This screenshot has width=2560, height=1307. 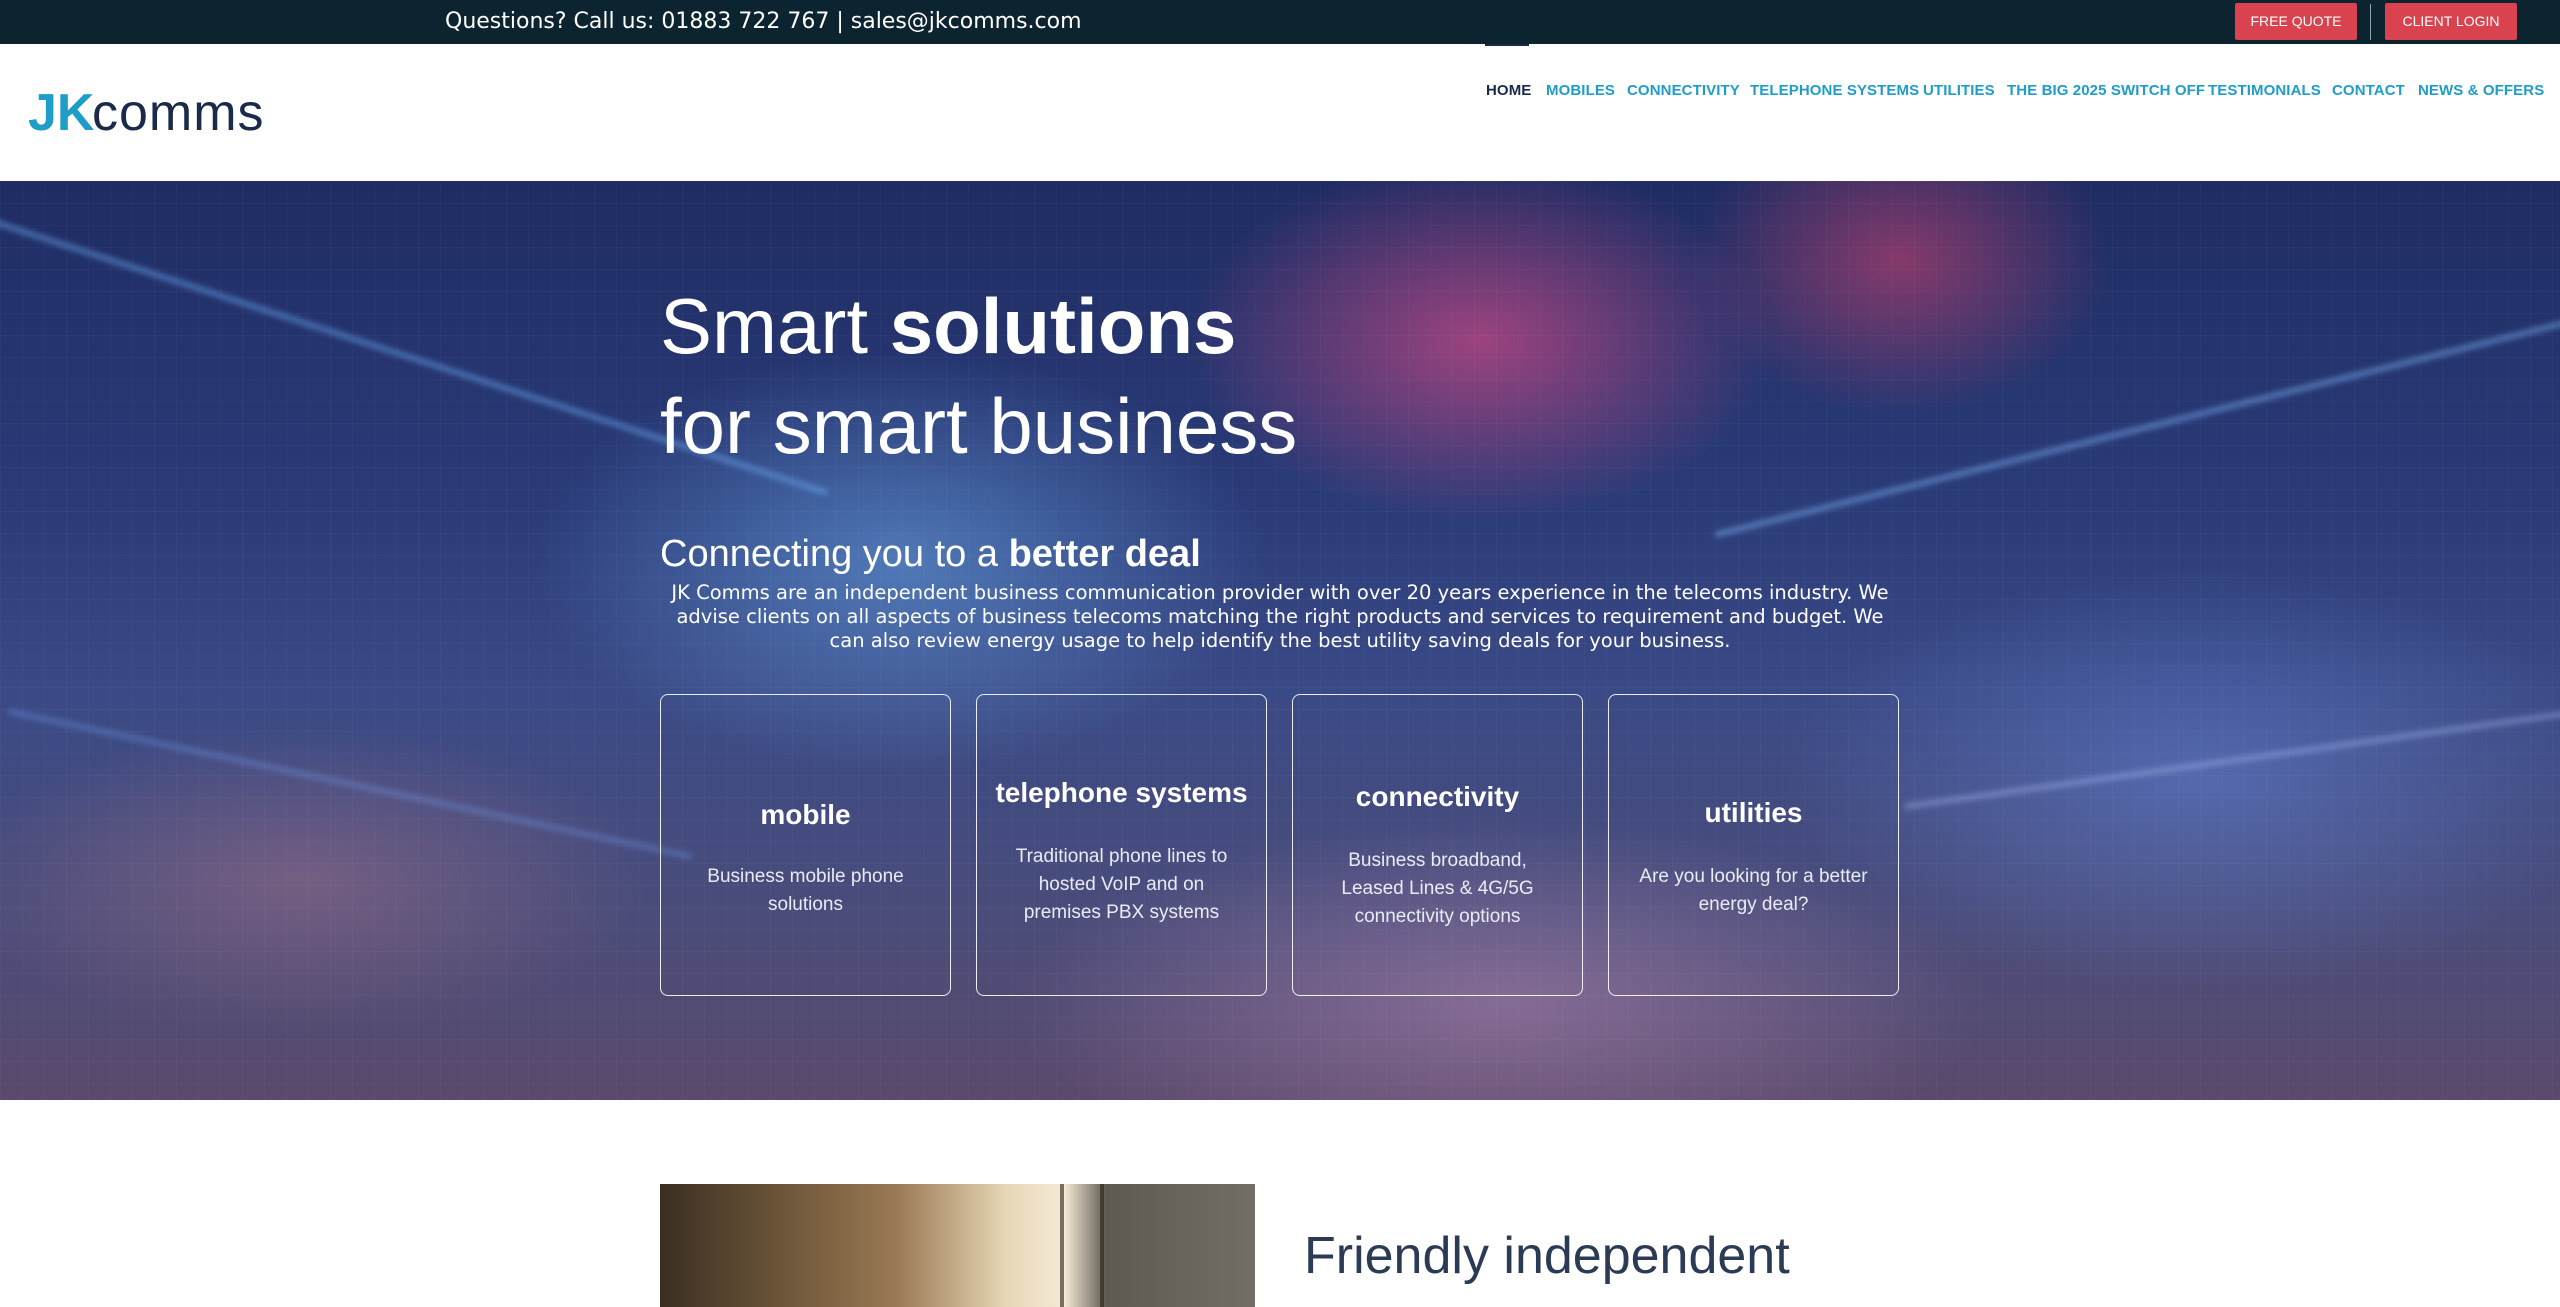 I want to click on card-title: utilities, so click(x=1753, y=812).